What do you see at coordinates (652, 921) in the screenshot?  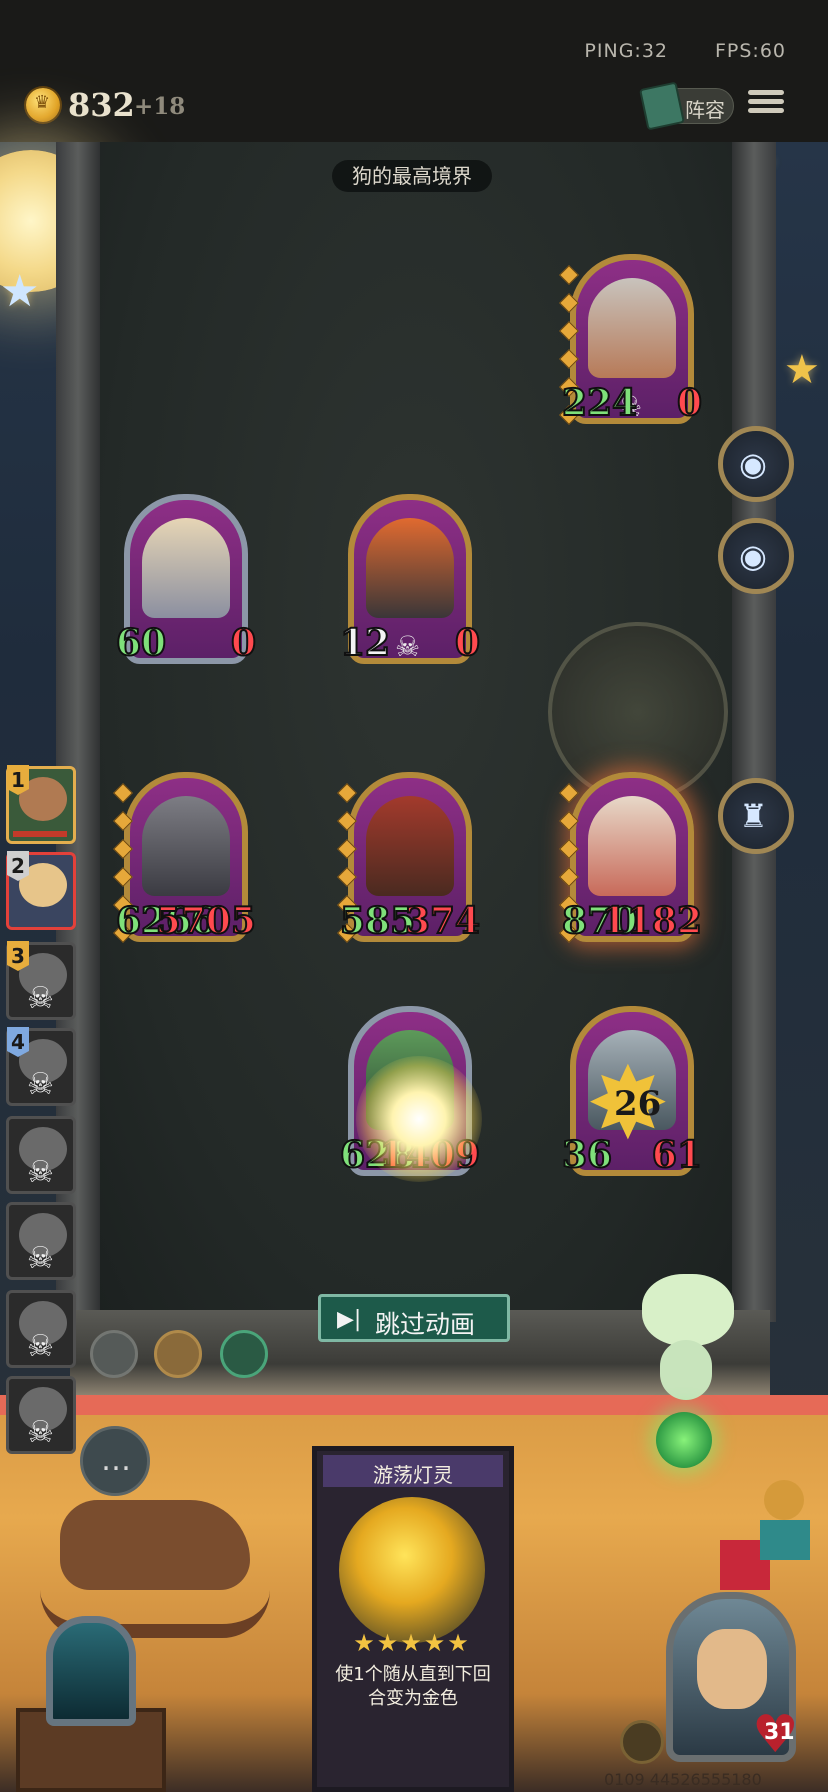 I see `minion-health: 1182` at bounding box center [652, 921].